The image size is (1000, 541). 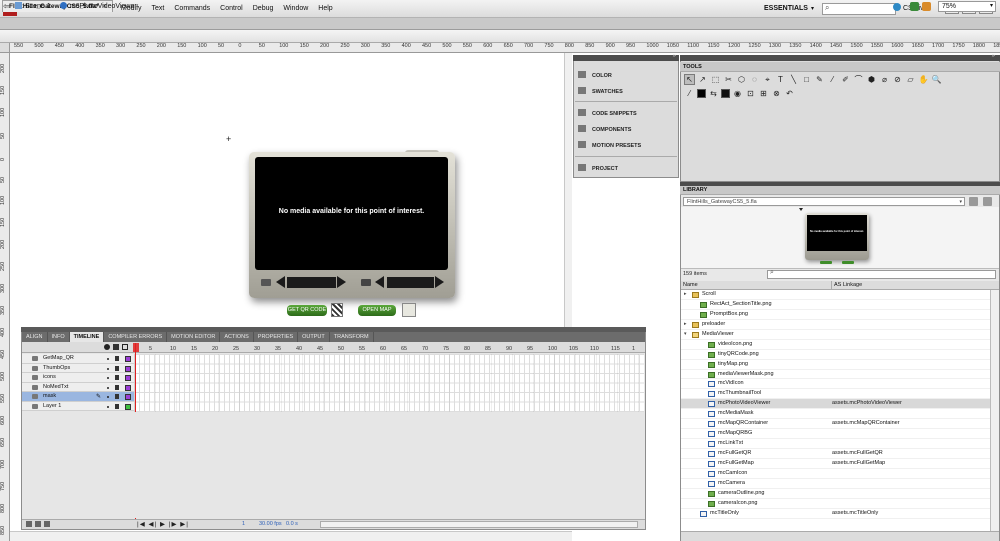 I want to click on stage-vertical-scrollbar, so click(x=568, y=190).